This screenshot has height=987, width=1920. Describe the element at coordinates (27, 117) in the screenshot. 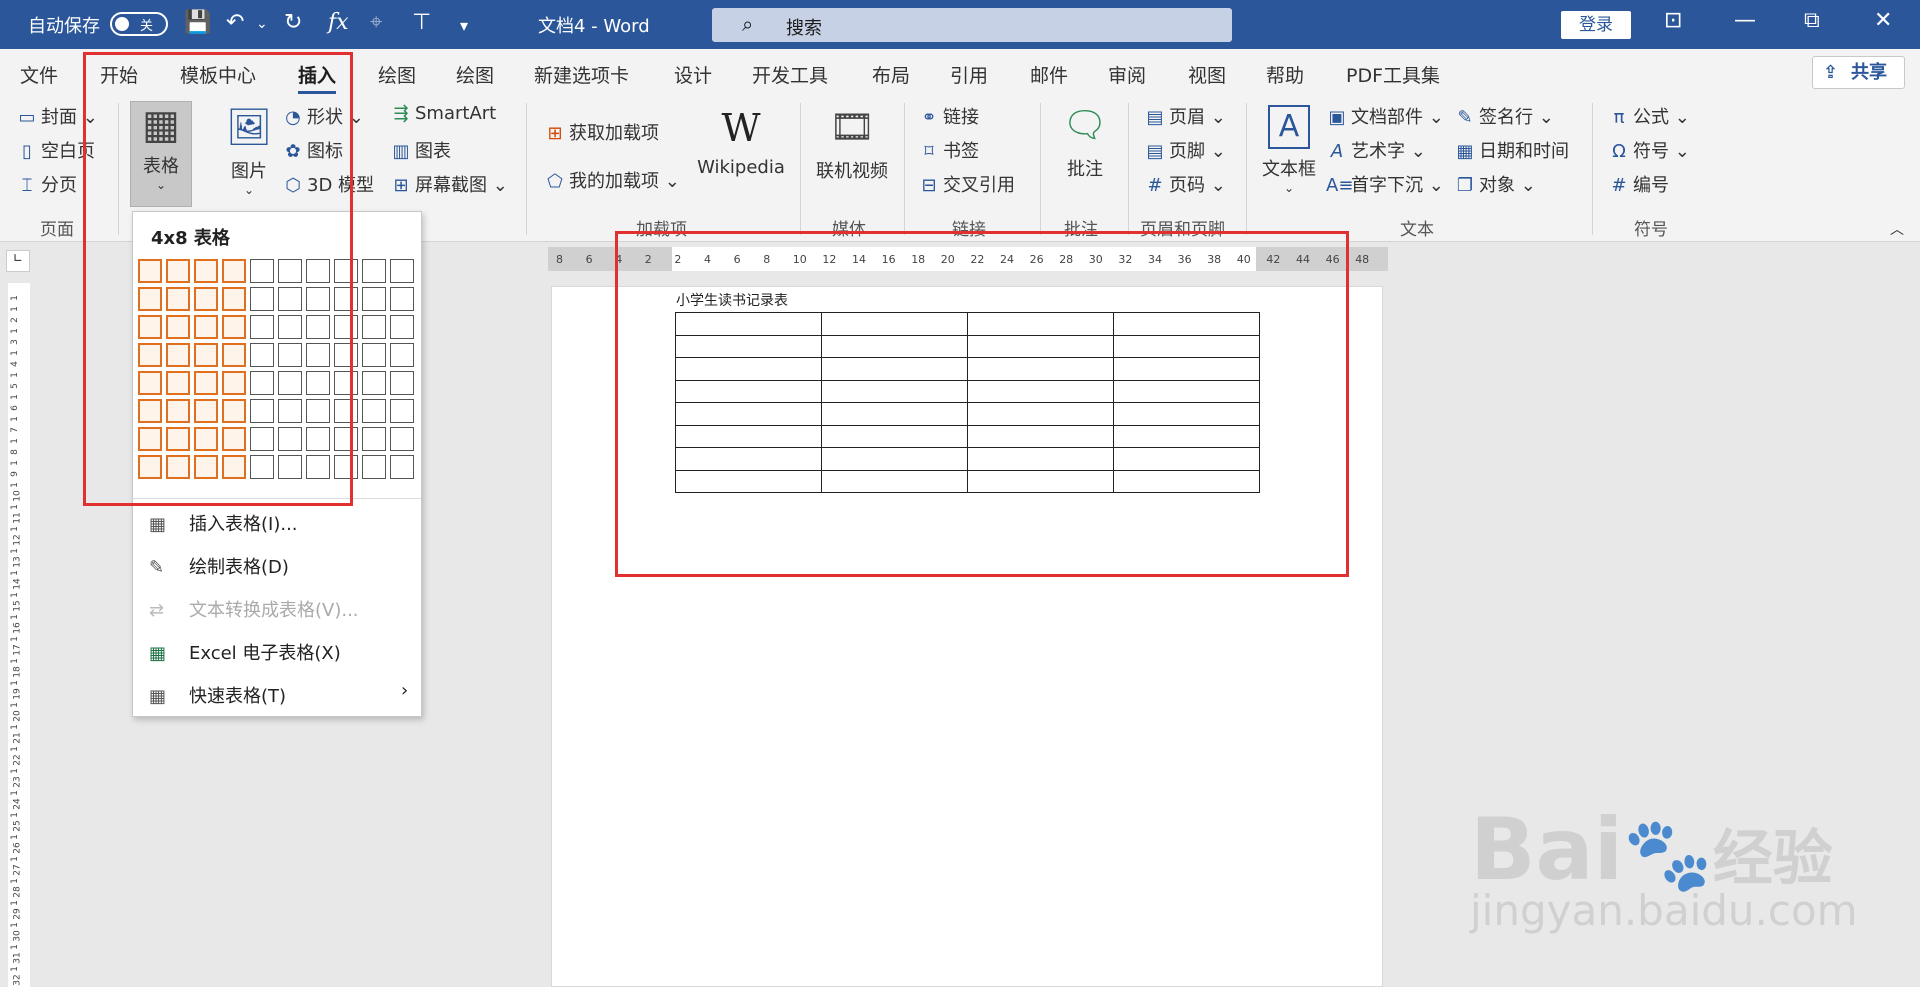

I see `cover-icon: ▭` at that location.